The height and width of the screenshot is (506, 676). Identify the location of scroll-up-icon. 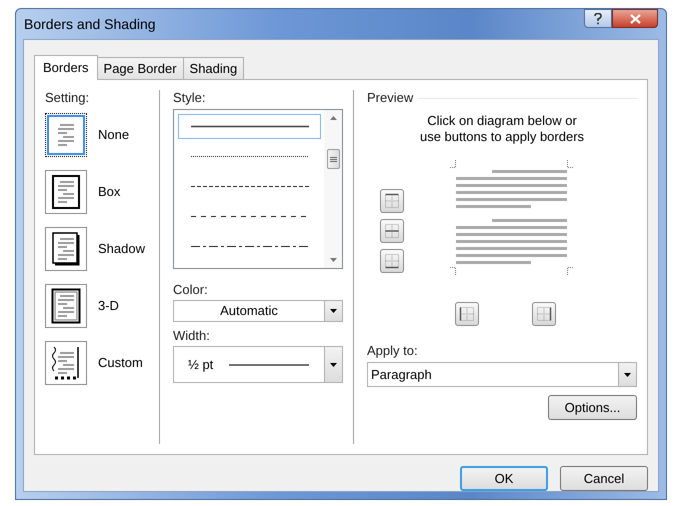
(333, 118).